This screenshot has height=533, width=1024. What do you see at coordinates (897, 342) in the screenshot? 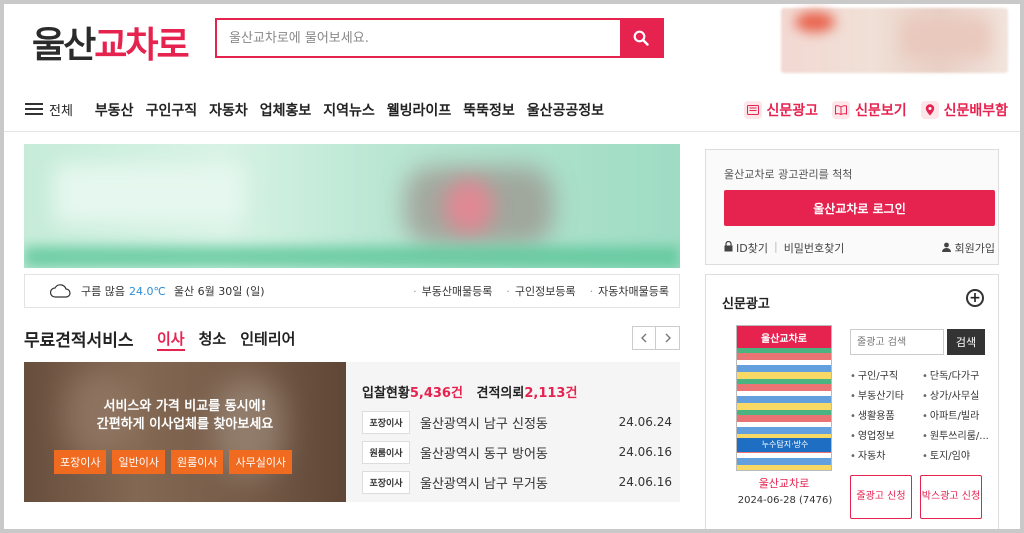
I see `line-ad-search-input` at bounding box center [897, 342].